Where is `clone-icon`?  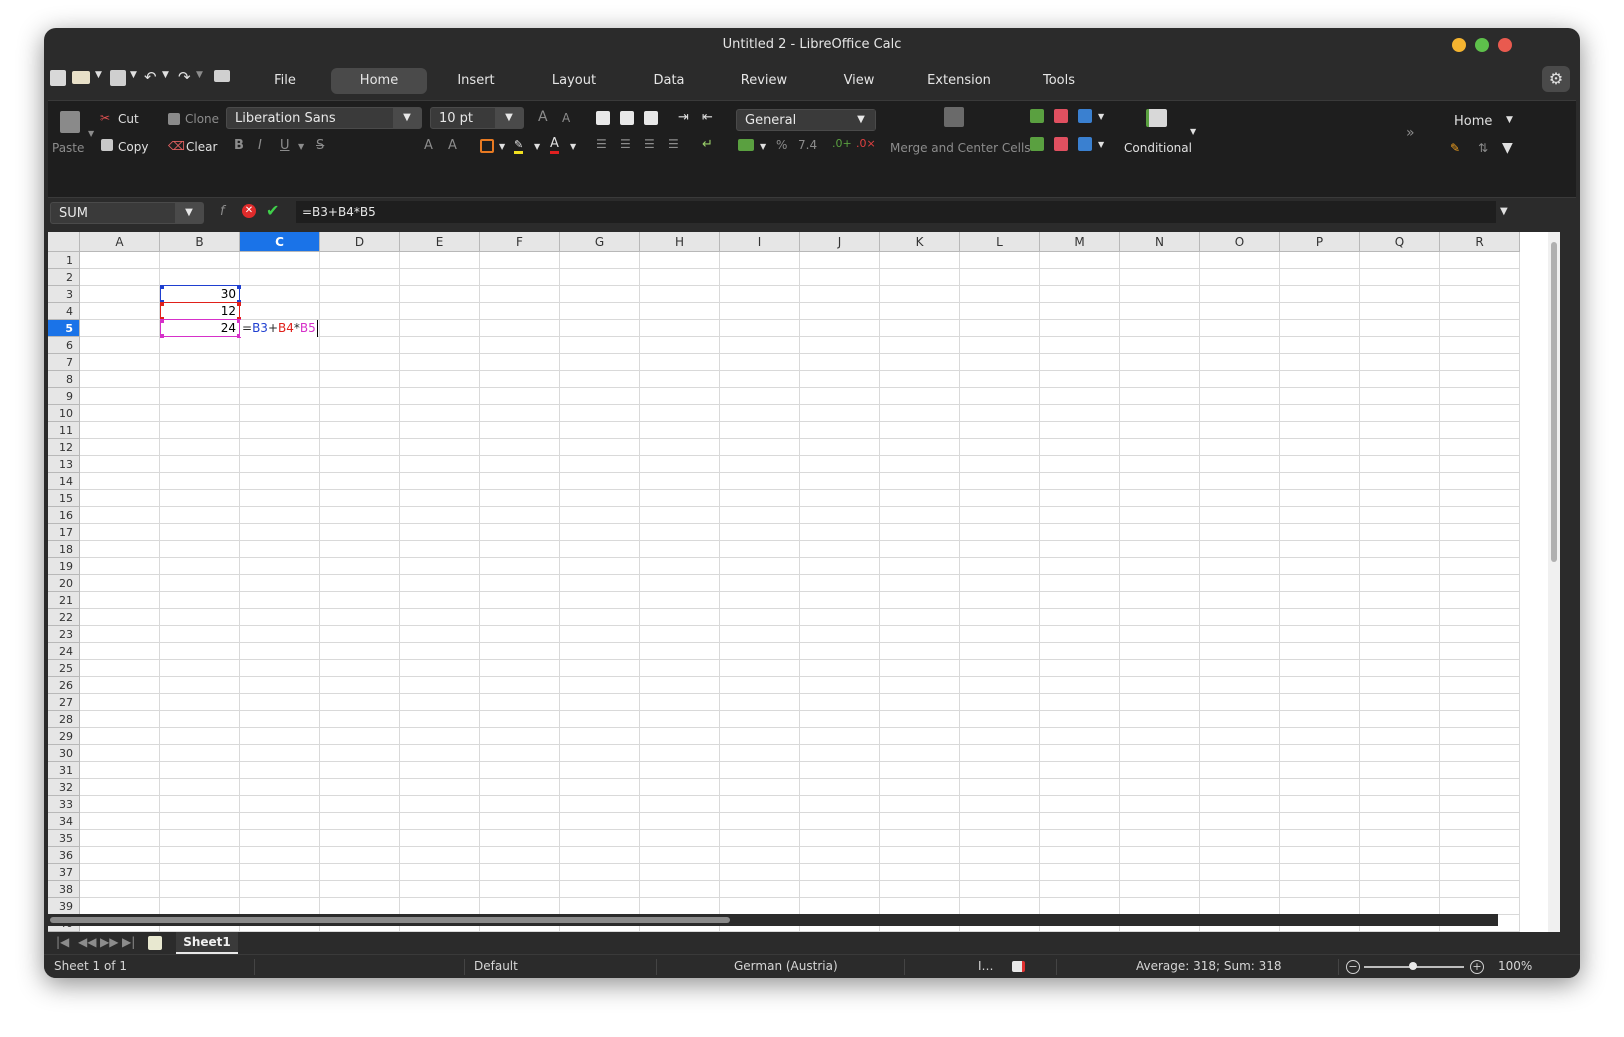
clone-icon is located at coordinates (174, 119).